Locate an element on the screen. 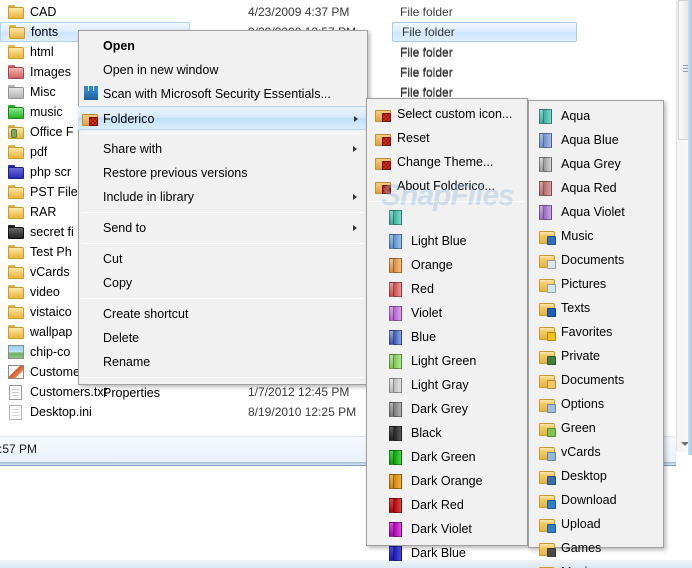 The width and height of the screenshot is (692, 568). menu-separator is located at coordinates (223, 212).